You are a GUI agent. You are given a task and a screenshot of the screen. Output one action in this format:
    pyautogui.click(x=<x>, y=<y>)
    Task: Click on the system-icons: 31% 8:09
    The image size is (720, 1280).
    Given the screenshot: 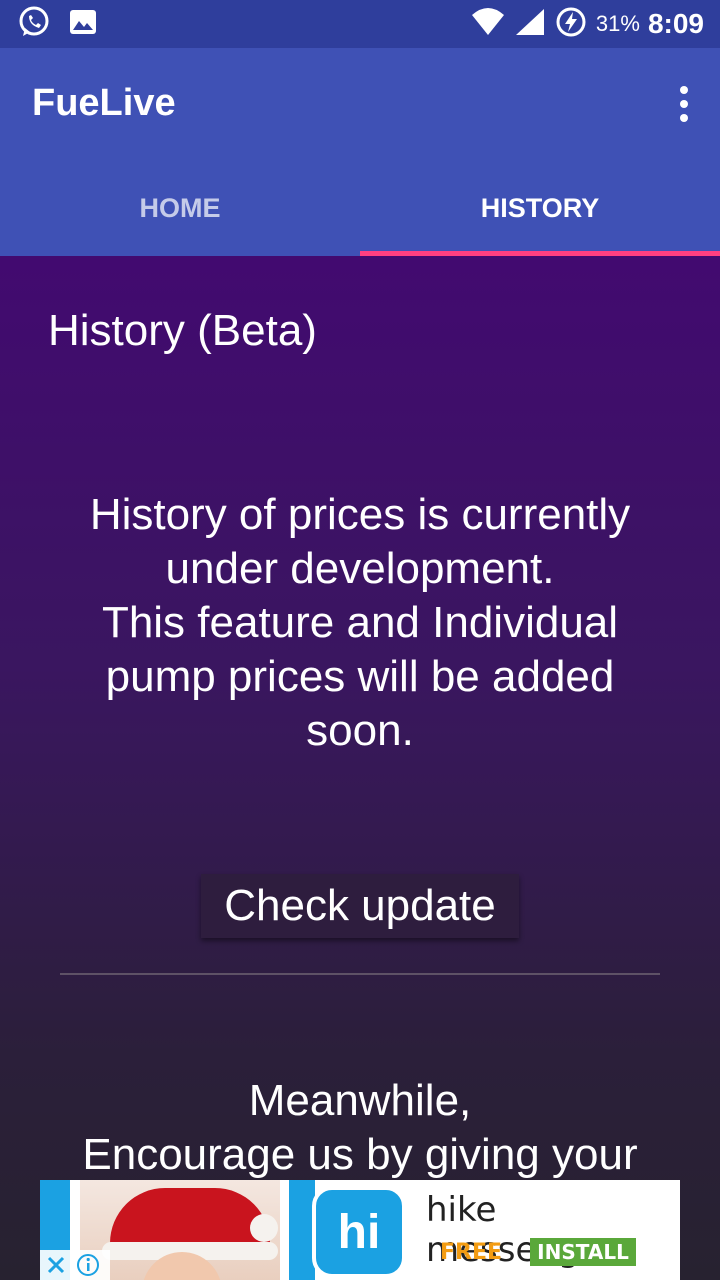 What is the action you would take?
    pyautogui.click(x=587, y=24)
    